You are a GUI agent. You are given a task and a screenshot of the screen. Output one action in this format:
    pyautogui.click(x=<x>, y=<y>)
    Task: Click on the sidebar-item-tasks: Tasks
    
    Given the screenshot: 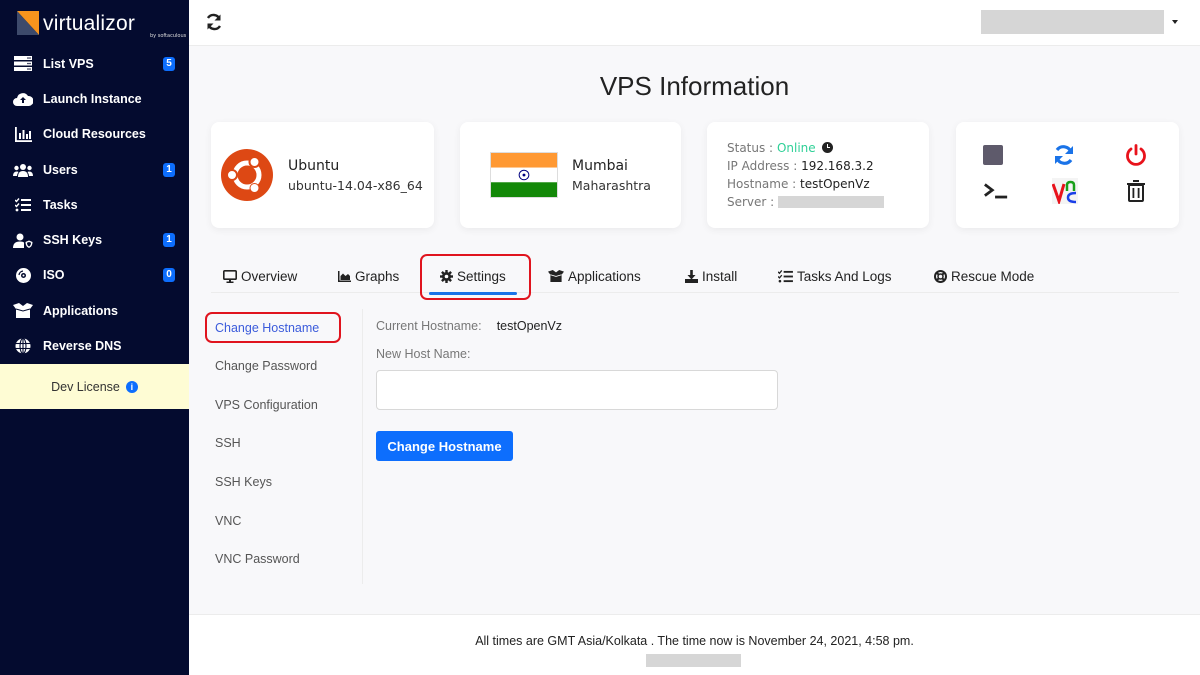 What is the action you would take?
    pyautogui.click(x=94, y=204)
    